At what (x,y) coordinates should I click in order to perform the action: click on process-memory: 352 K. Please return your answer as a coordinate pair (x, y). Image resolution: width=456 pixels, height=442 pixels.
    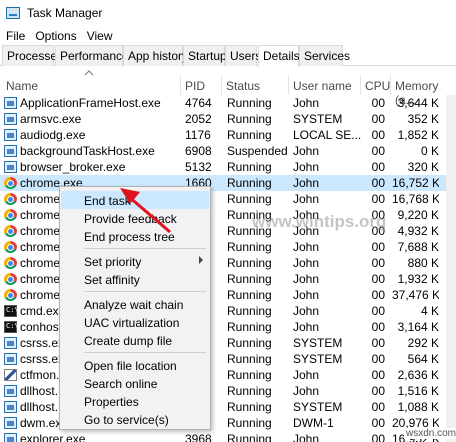
    Looking at the image, I should click on (423, 119).